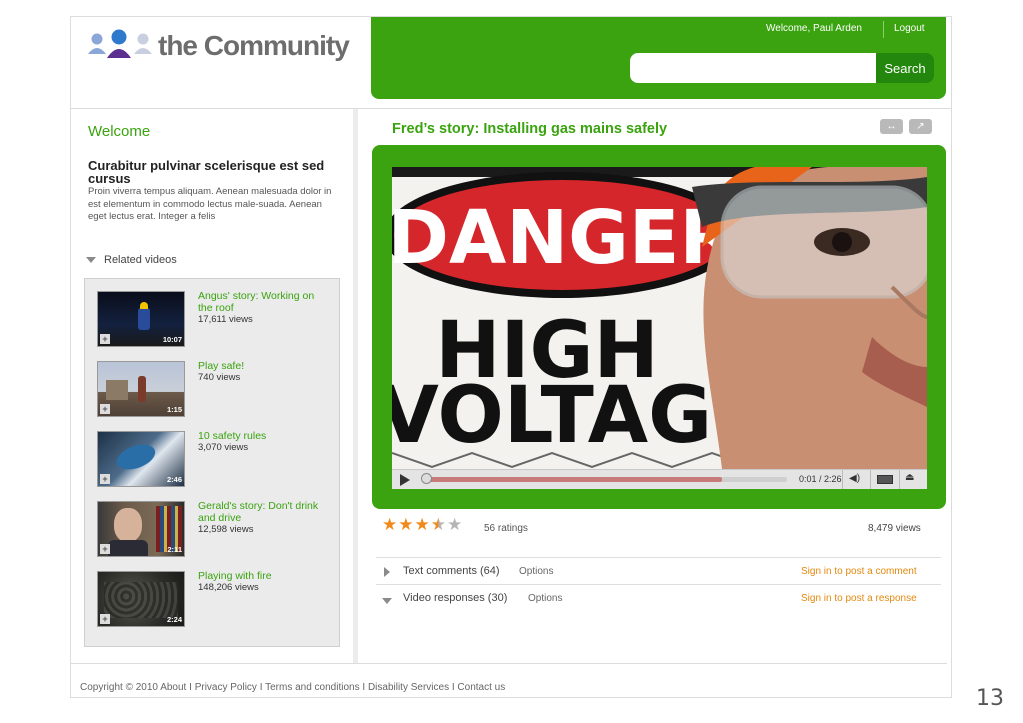  What do you see at coordinates (174, 549) in the screenshot?
I see `video-duration: 2:11` at bounding box center [174, 549].